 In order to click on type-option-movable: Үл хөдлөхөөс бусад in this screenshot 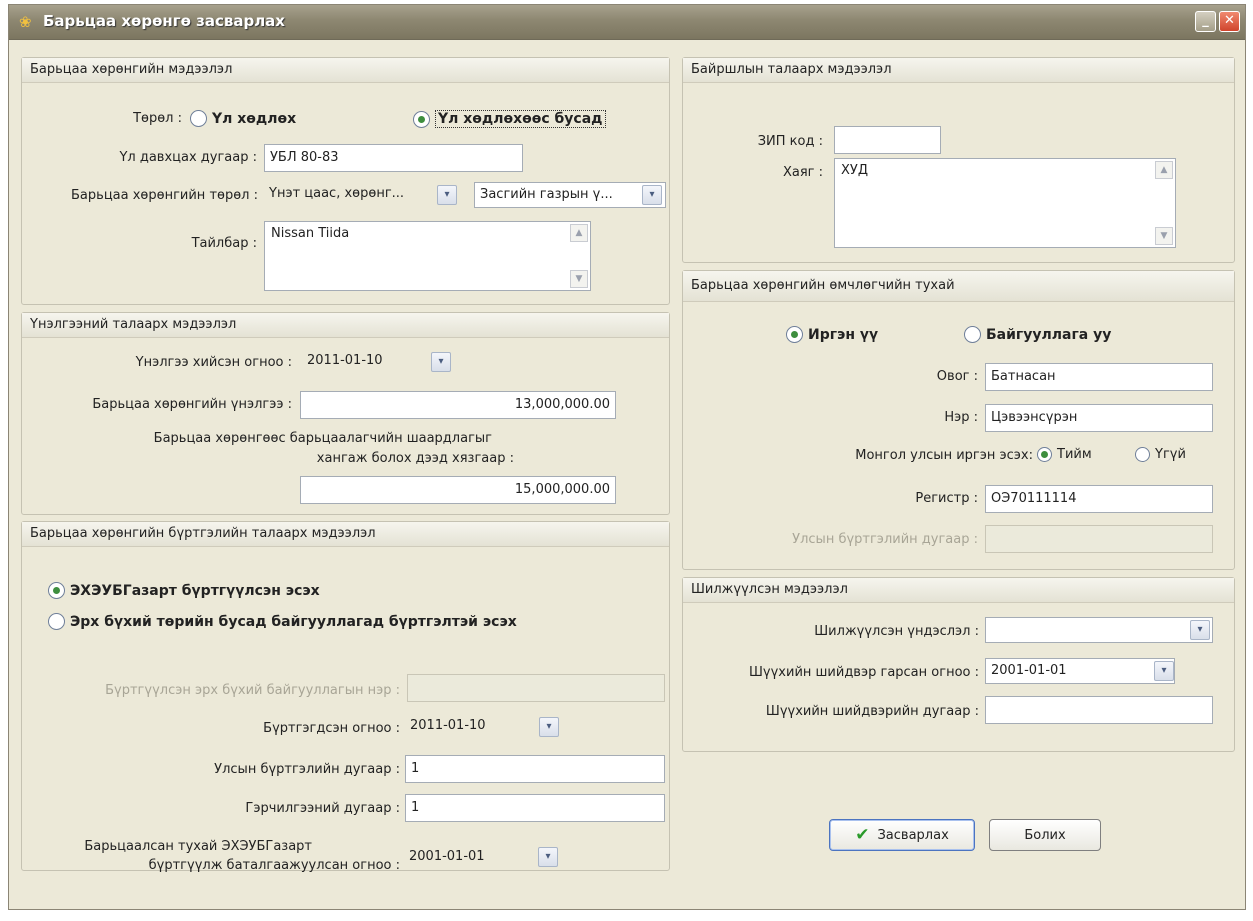, I will do `click(509, 119)`.